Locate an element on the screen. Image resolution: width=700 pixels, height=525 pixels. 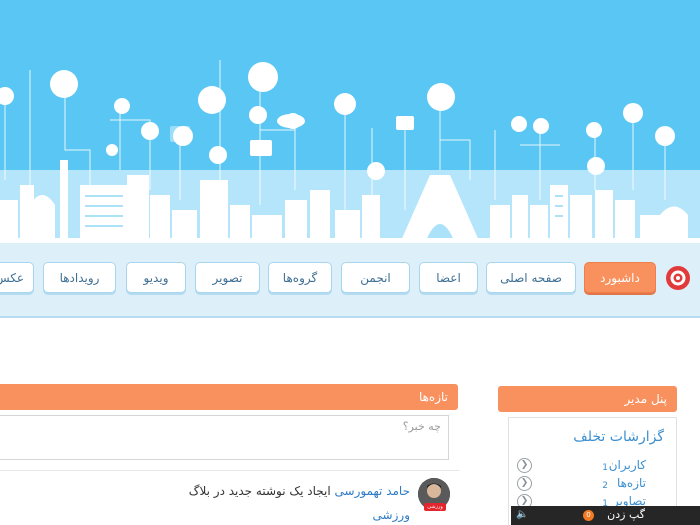
feed-item-text: حامد تهمورسی ایجاد یک نوشته جدید در بلاگ is located at coordinates (295, 491).